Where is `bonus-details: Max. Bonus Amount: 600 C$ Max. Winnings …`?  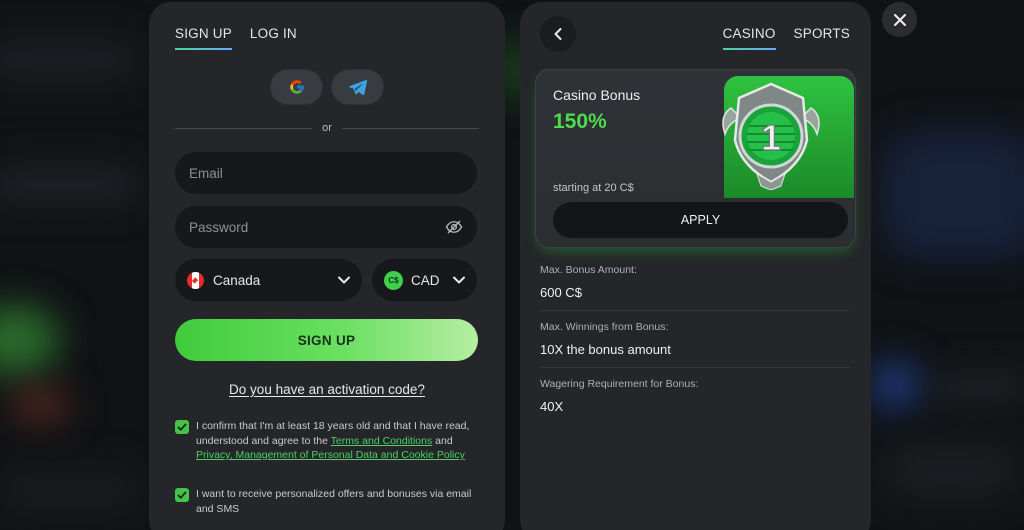 bonus-details: Max. Bonus Amount: 600 C$ Max. Winnings … is located at coordinates (695, 349).